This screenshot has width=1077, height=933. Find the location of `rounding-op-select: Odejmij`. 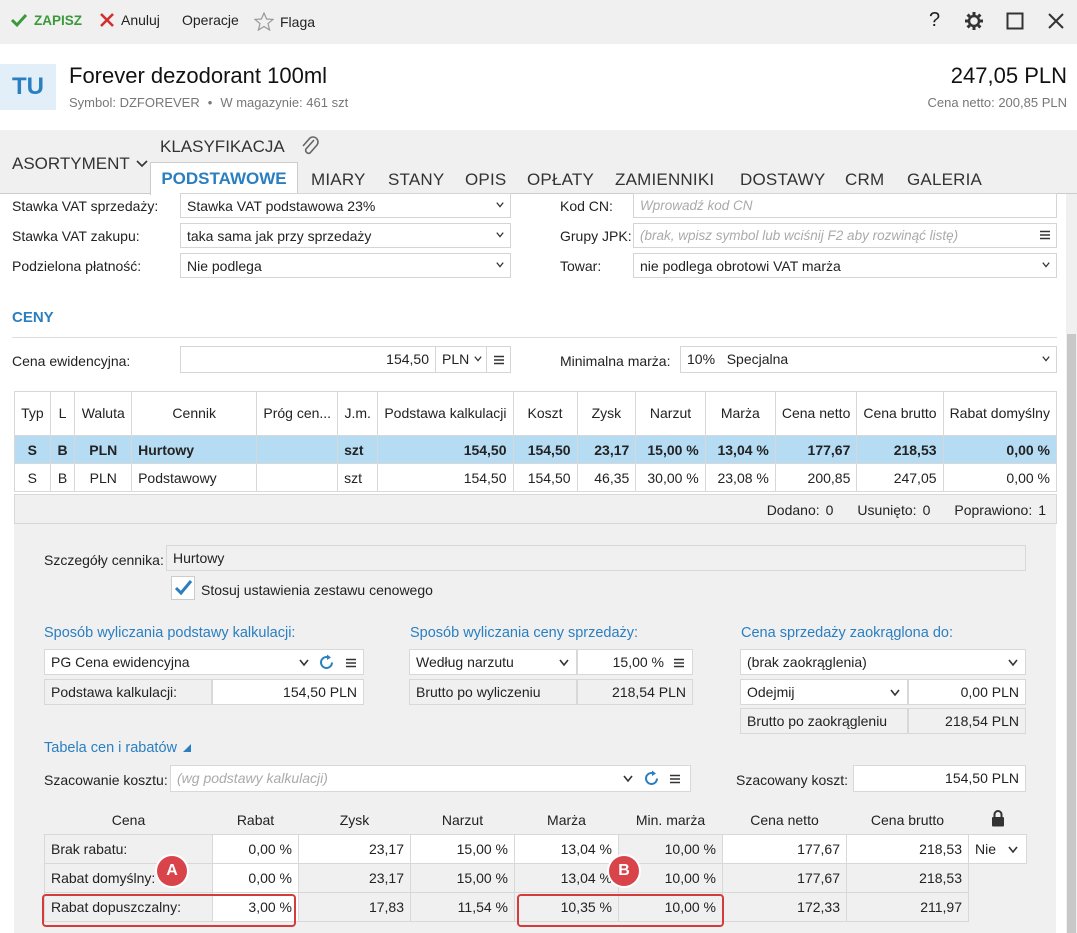

rounding-op-select: Odejmij is located at coordinates (824, 692).